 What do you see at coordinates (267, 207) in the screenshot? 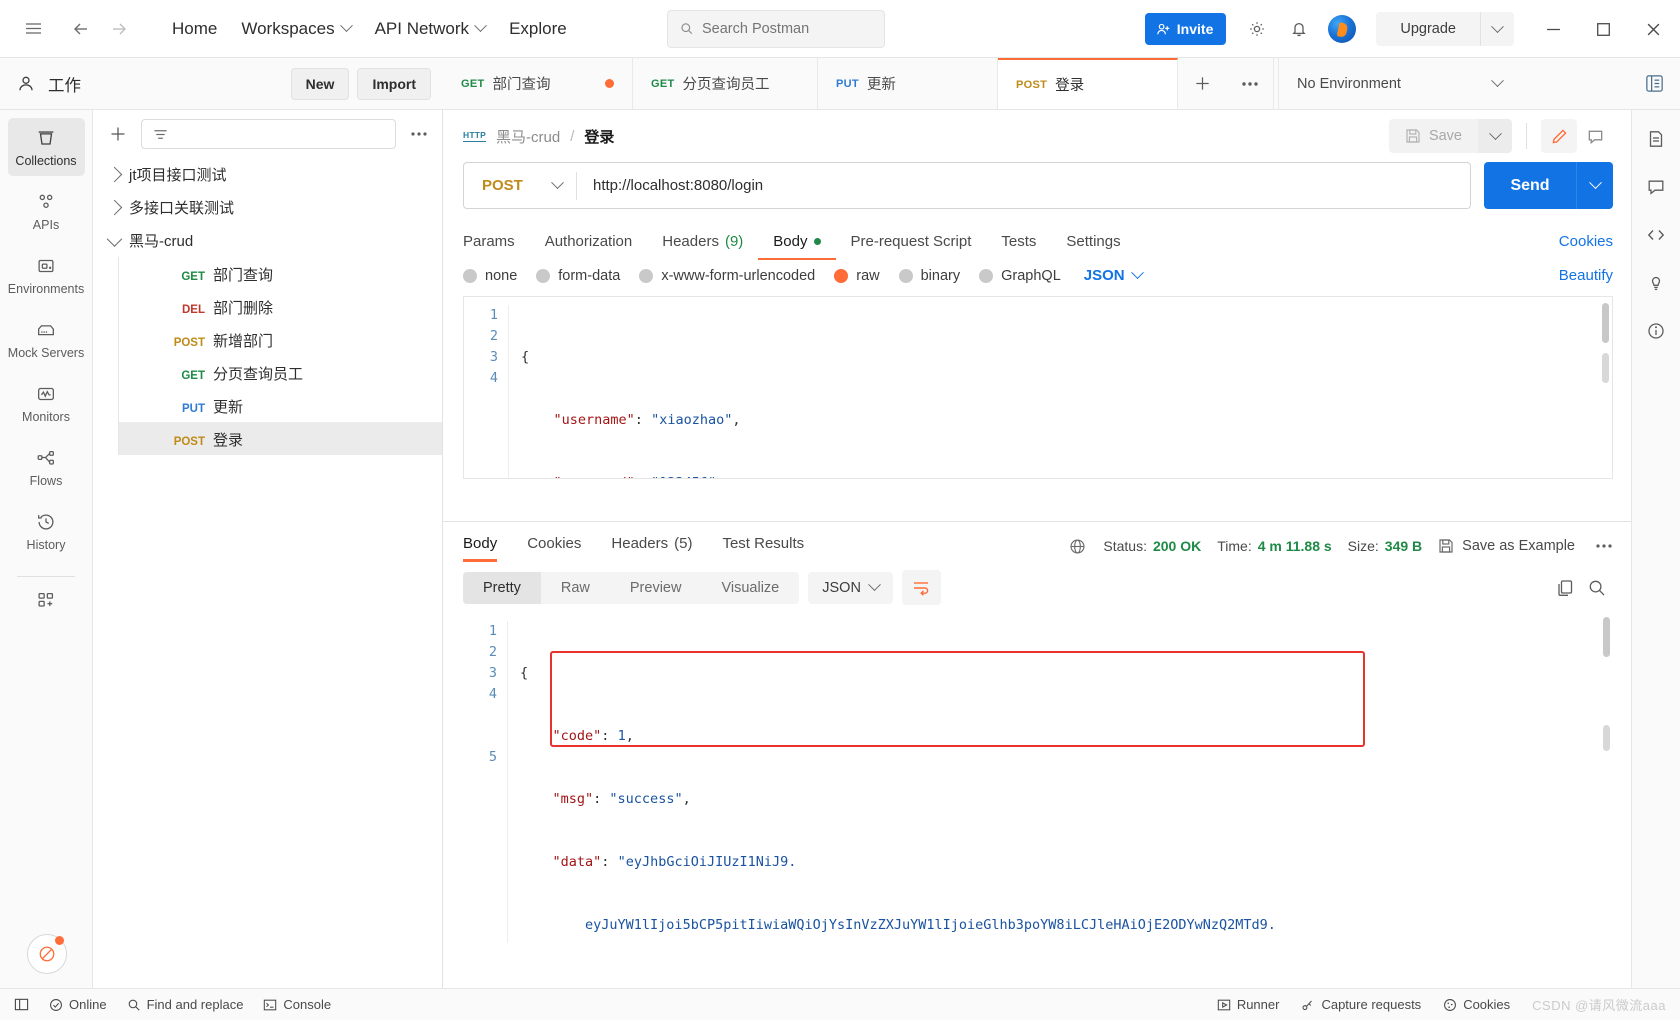
I see `collection-row-multi: 多接口关联测试` at bounding box center [267, 207].